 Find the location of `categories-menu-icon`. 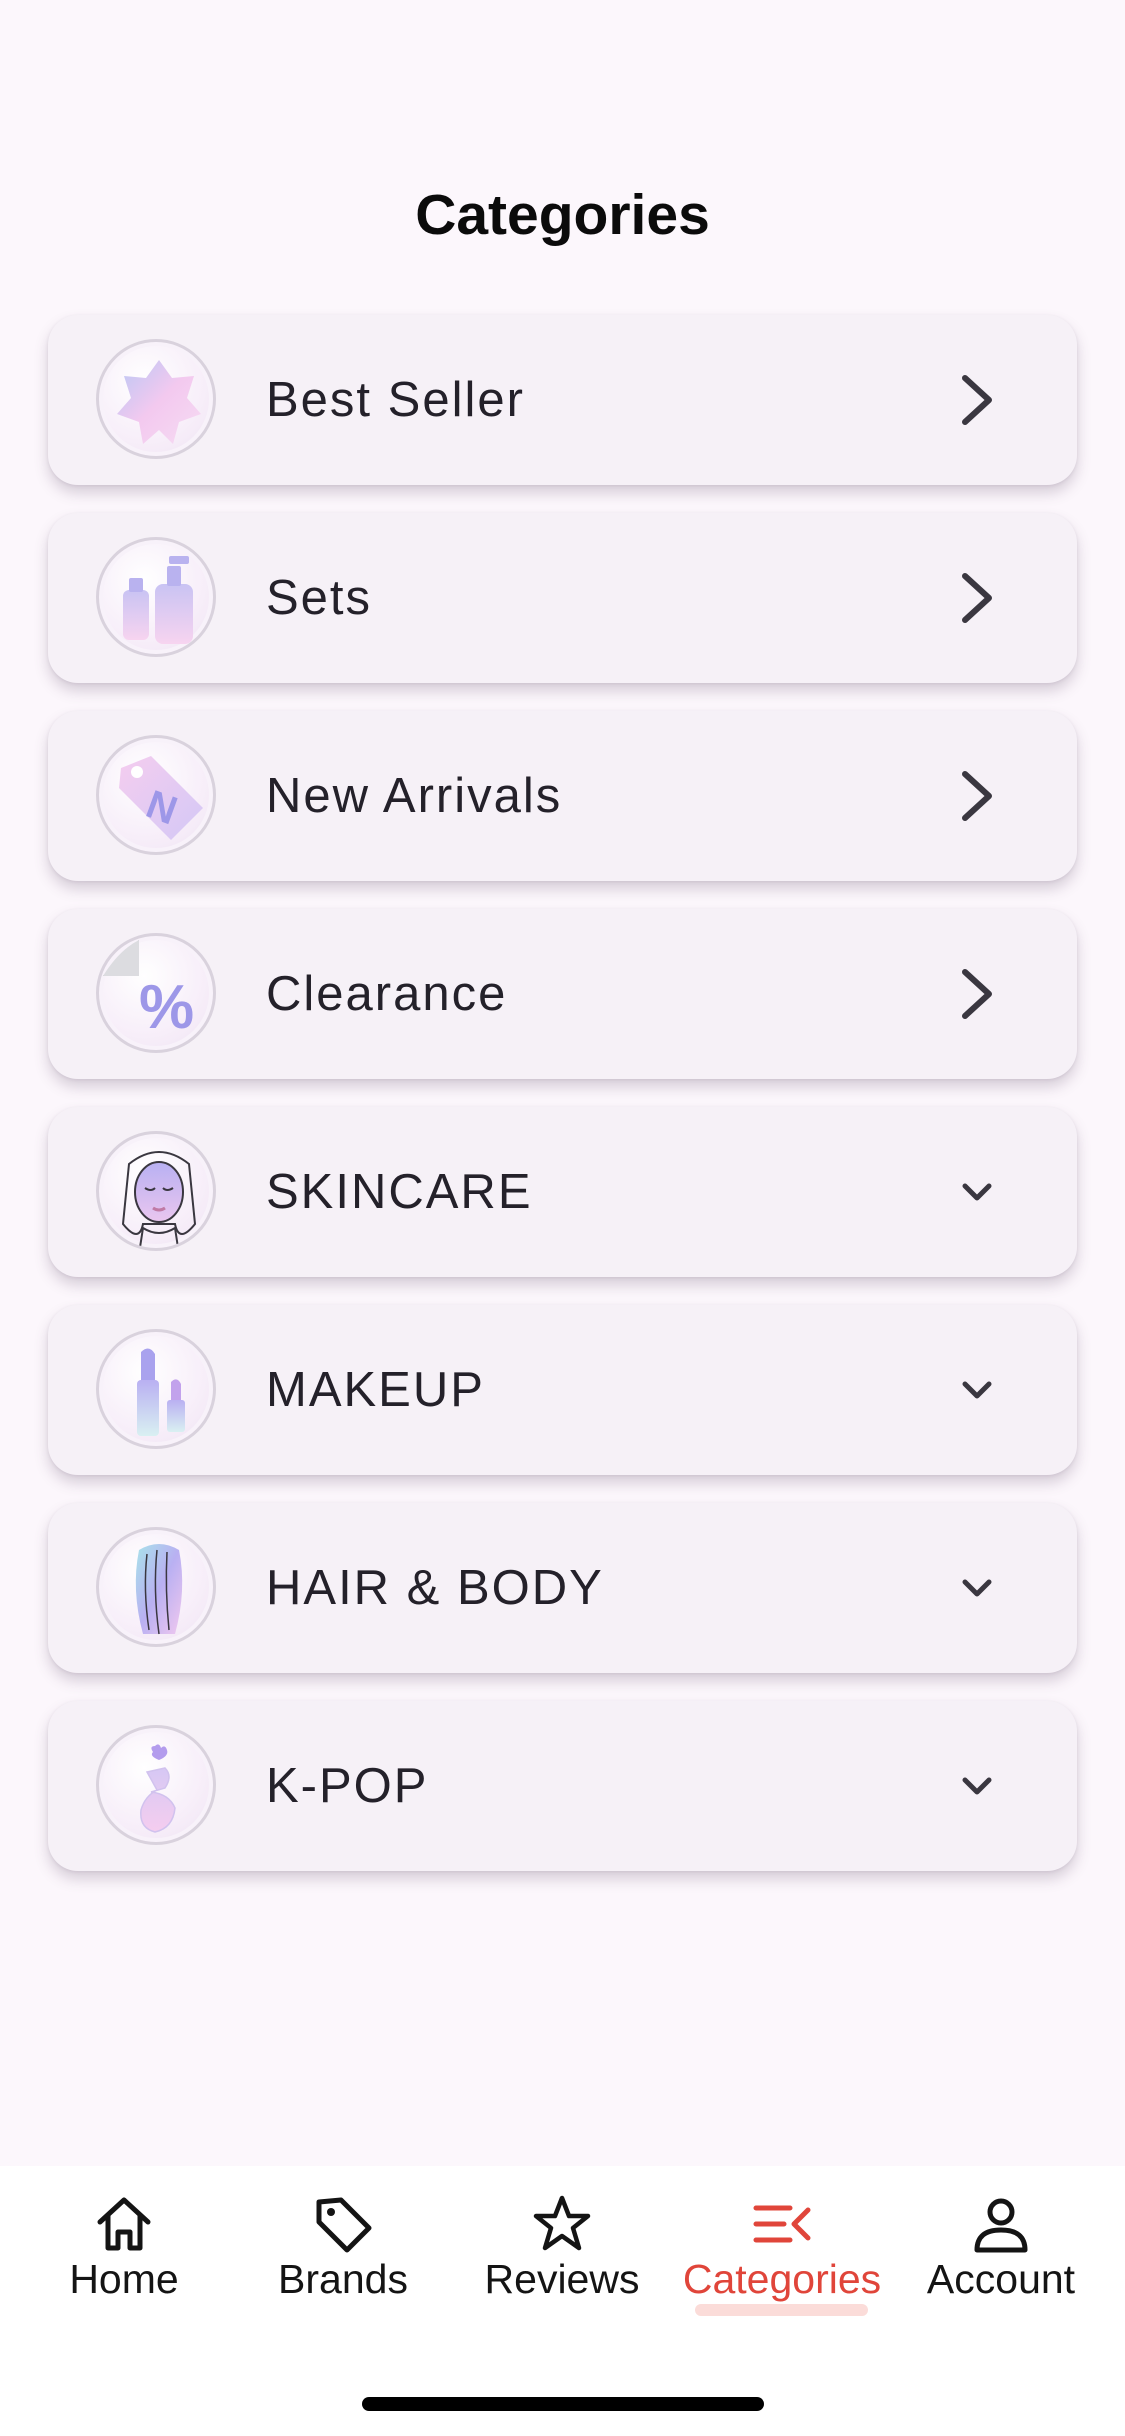

categories-menu-icon is located at coordinates (782, 2224).